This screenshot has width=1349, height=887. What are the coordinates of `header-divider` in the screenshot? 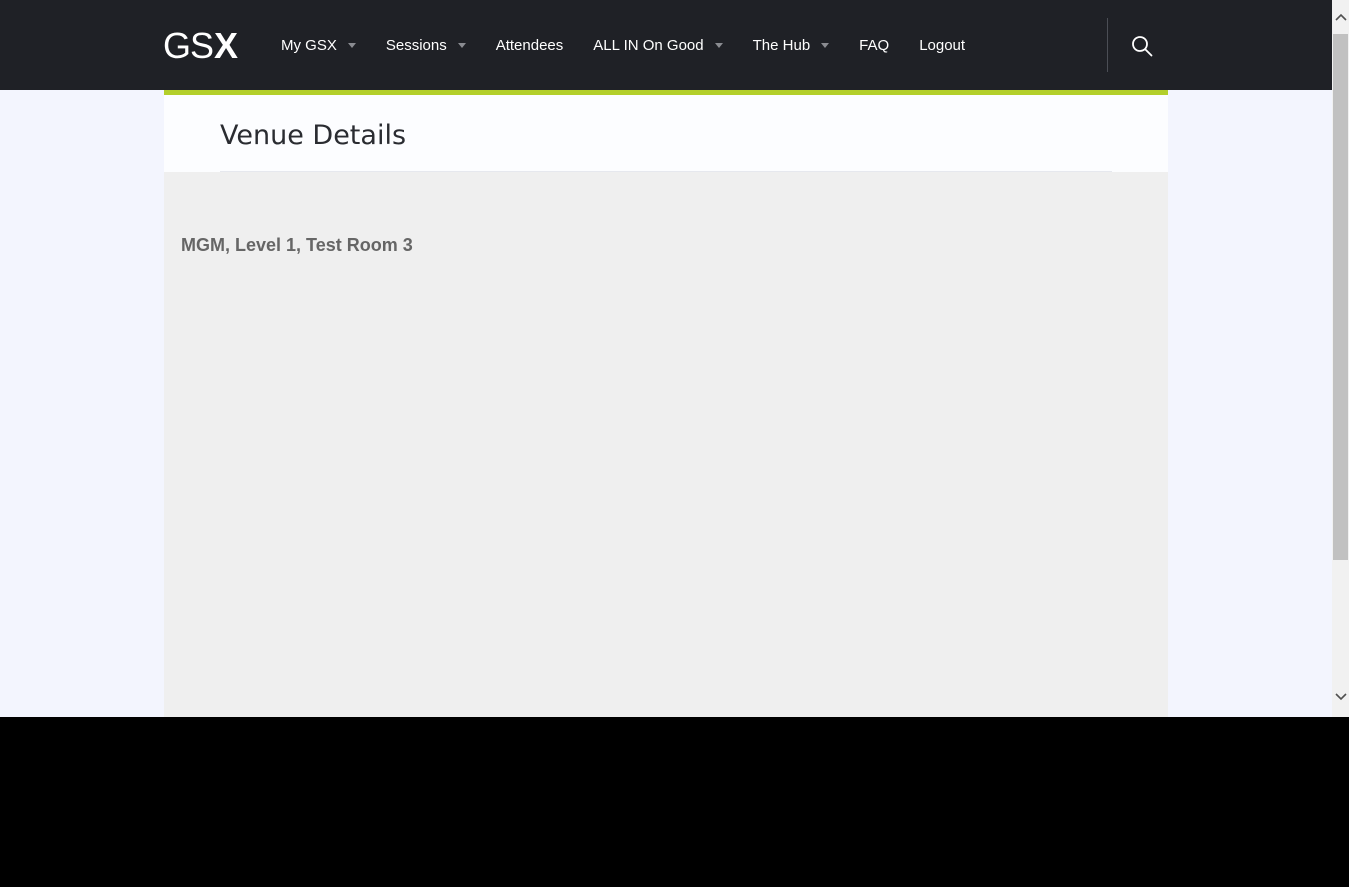 It's located at (666, 171).